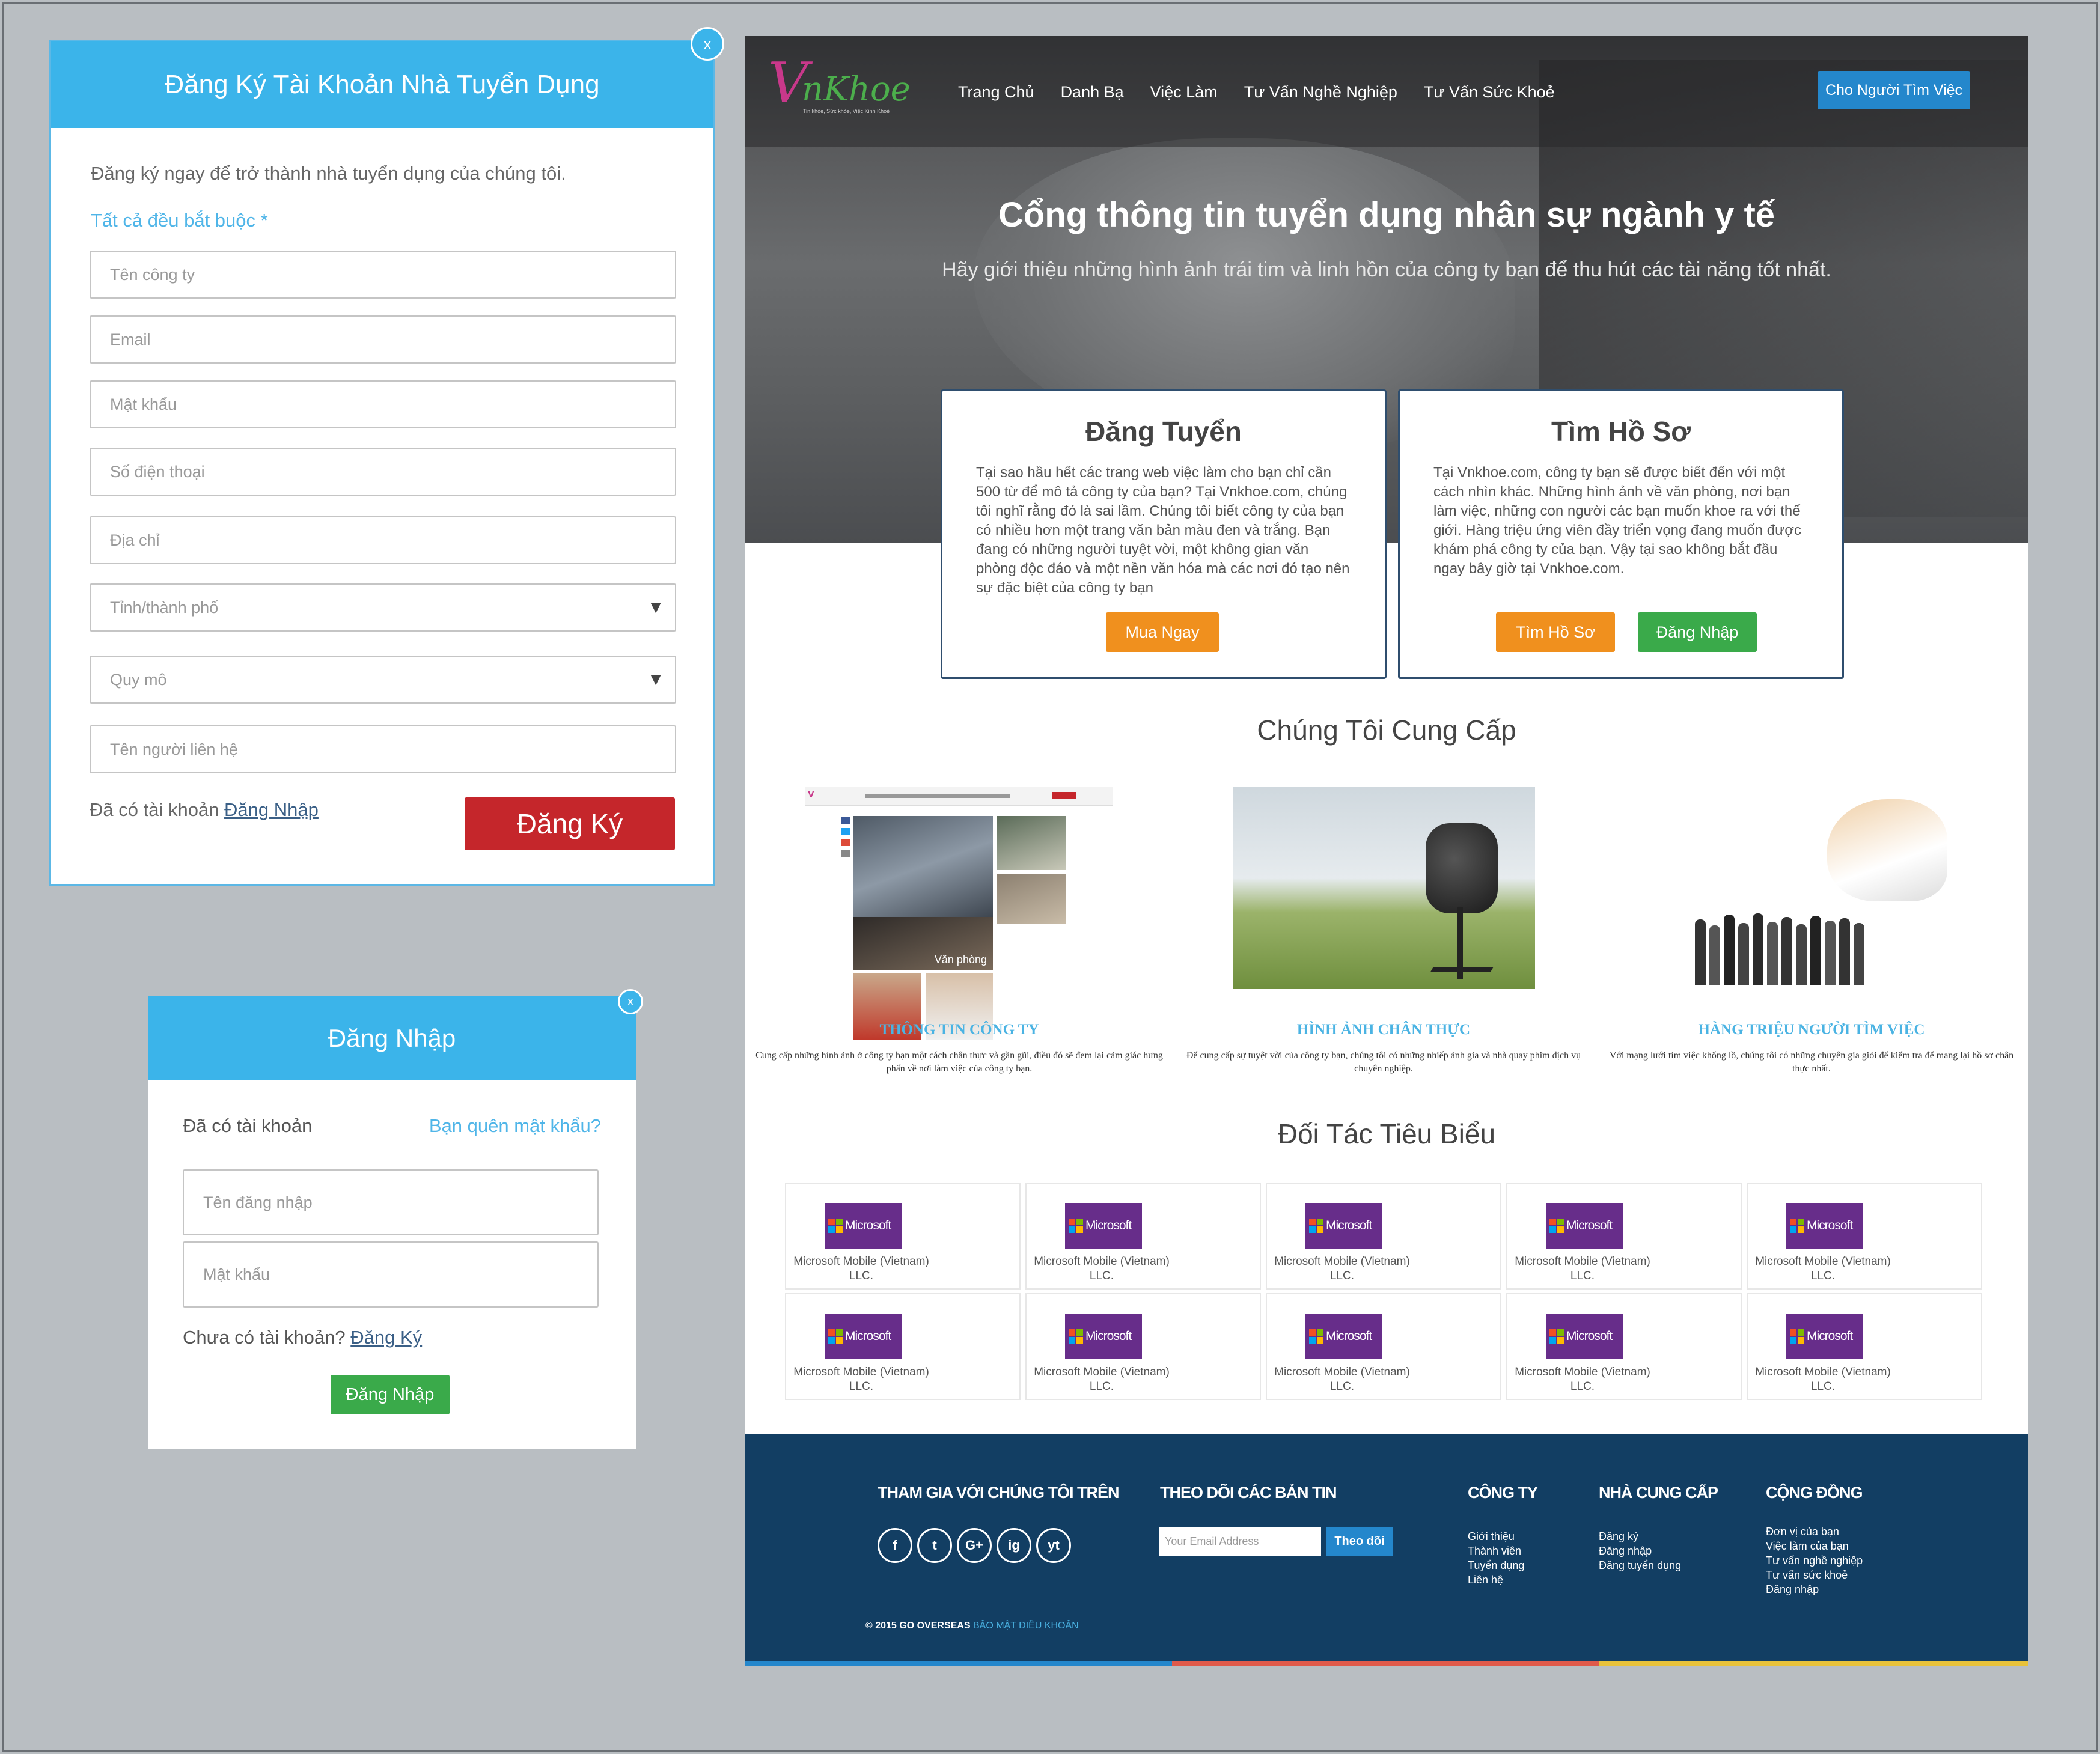 This screenshot has height=1754, width=2100. Describe the element at coordinates (1555, 632) in the screenshot. I see `find-cv-button: Tìm Hồ Sơ` at that location.